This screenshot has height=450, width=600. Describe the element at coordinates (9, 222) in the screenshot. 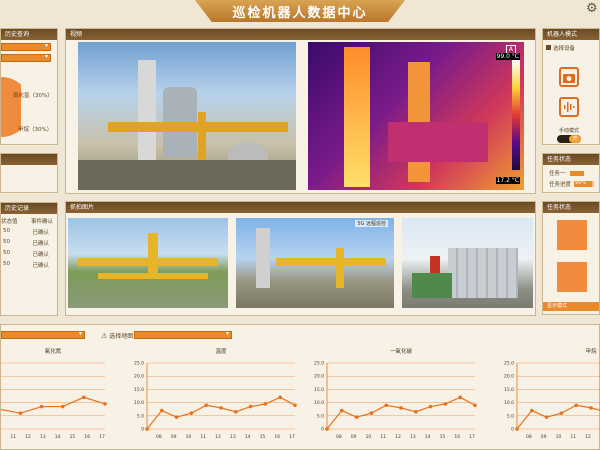

I see `status-col-header: 状态值` at that location.